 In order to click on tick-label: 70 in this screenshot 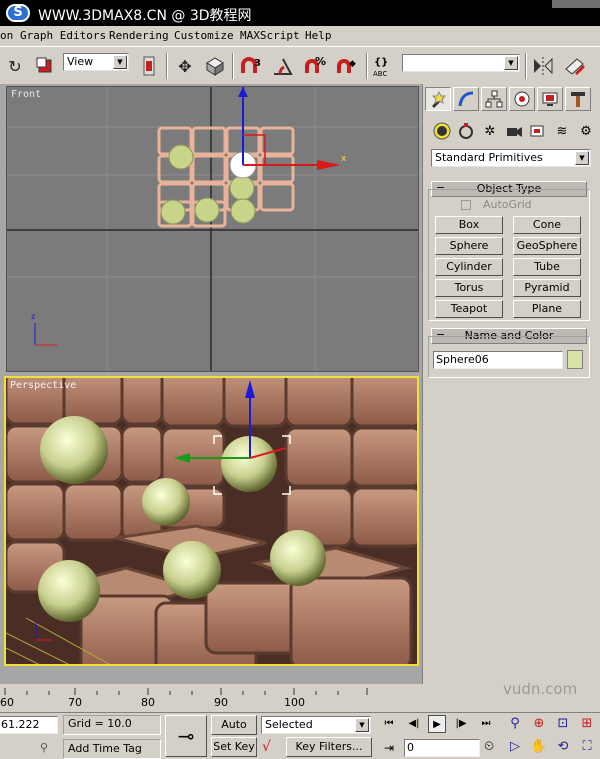, I will do `click(75, 702)`.